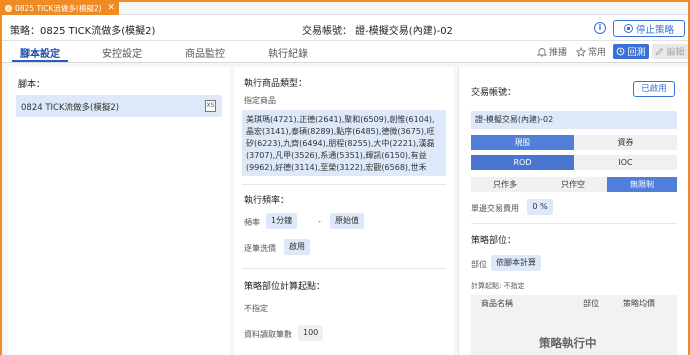 Image resolution: width=690 pixels, height=355 pixels. I want to click on stop-icon, so click(628, 28).